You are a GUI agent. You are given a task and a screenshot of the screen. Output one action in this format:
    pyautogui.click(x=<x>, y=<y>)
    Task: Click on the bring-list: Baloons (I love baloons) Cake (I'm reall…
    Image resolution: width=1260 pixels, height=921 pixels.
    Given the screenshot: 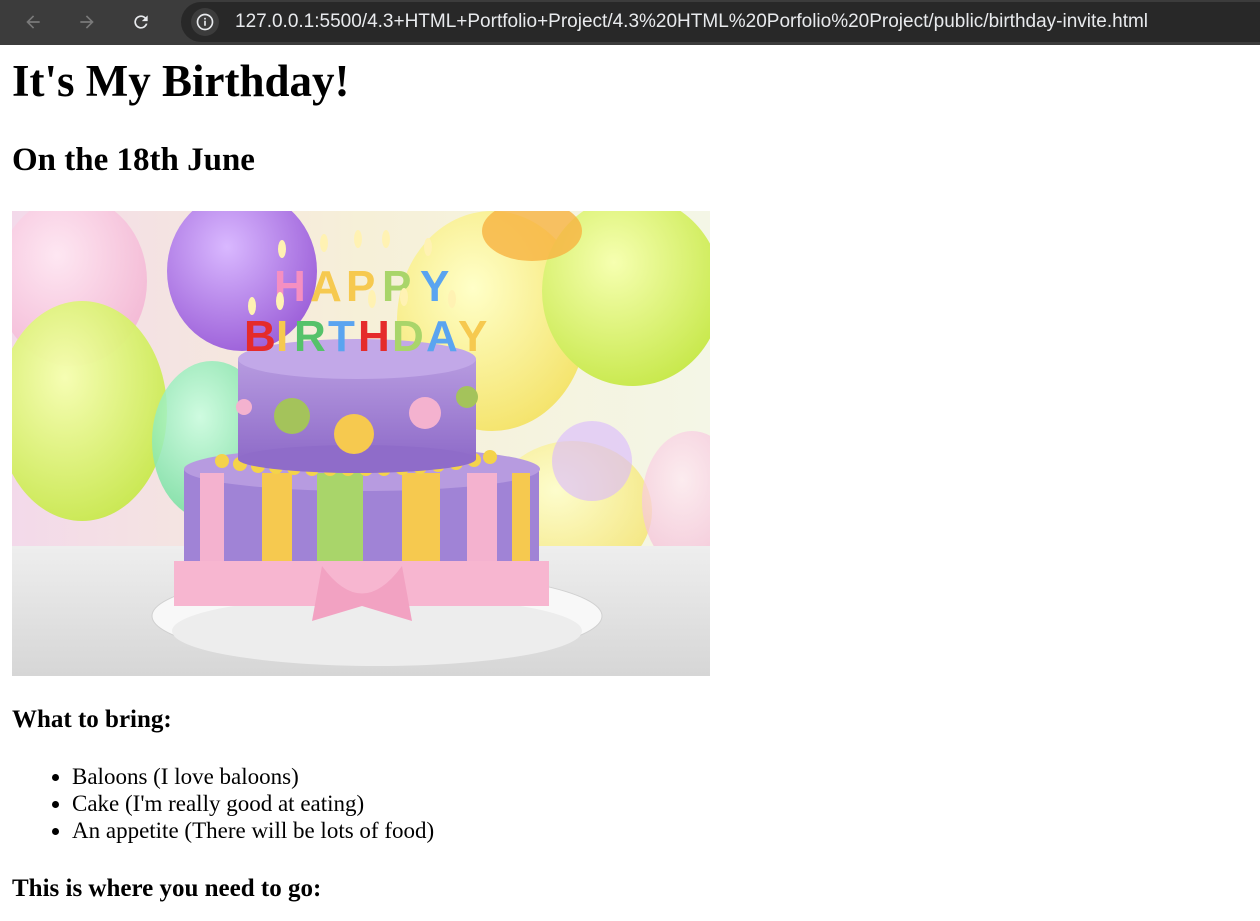 What is the action you would take?
    pyautogui.click(x=223, y=803)
    